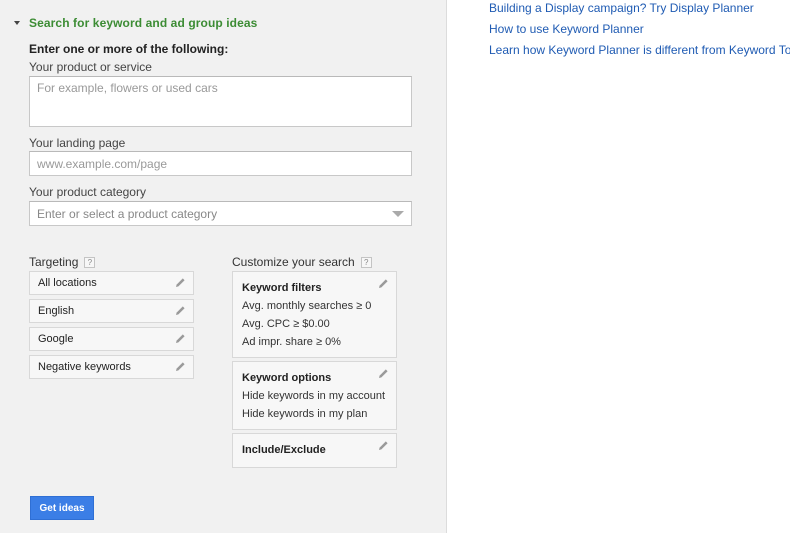 The image size is (790, 533). Describe the element at coordinates (62, 508) in the screenshot. I see `get-ideas-button: Get ideas` at that location.